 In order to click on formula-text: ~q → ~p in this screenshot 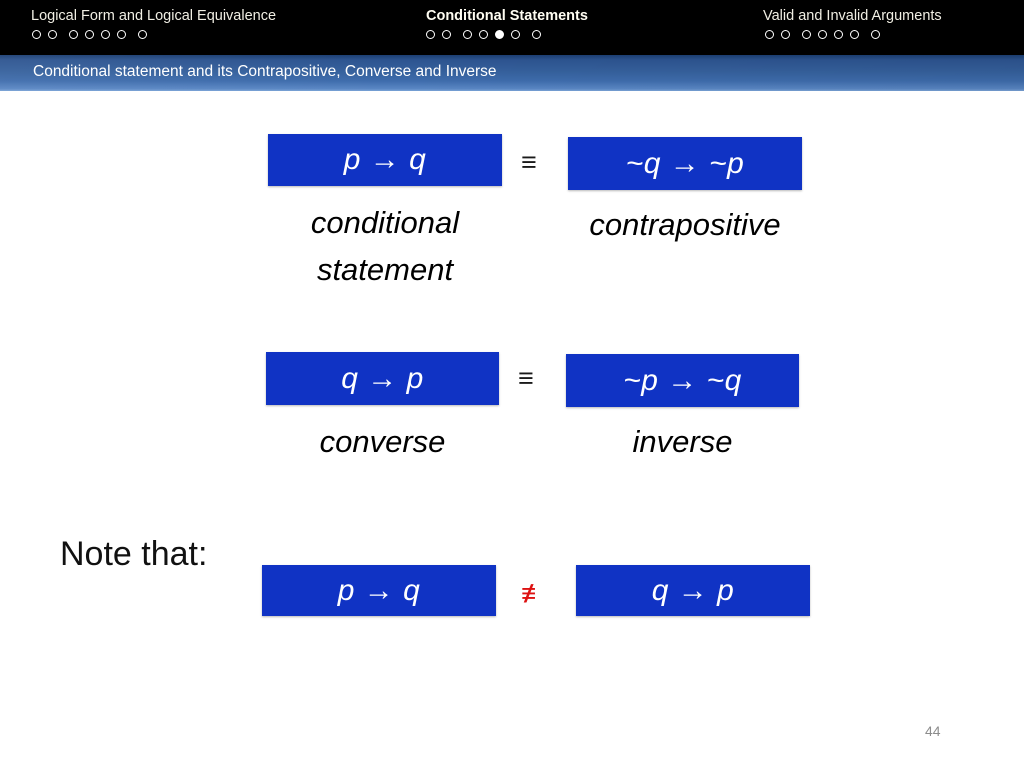, I will do `click(685, 163)`.